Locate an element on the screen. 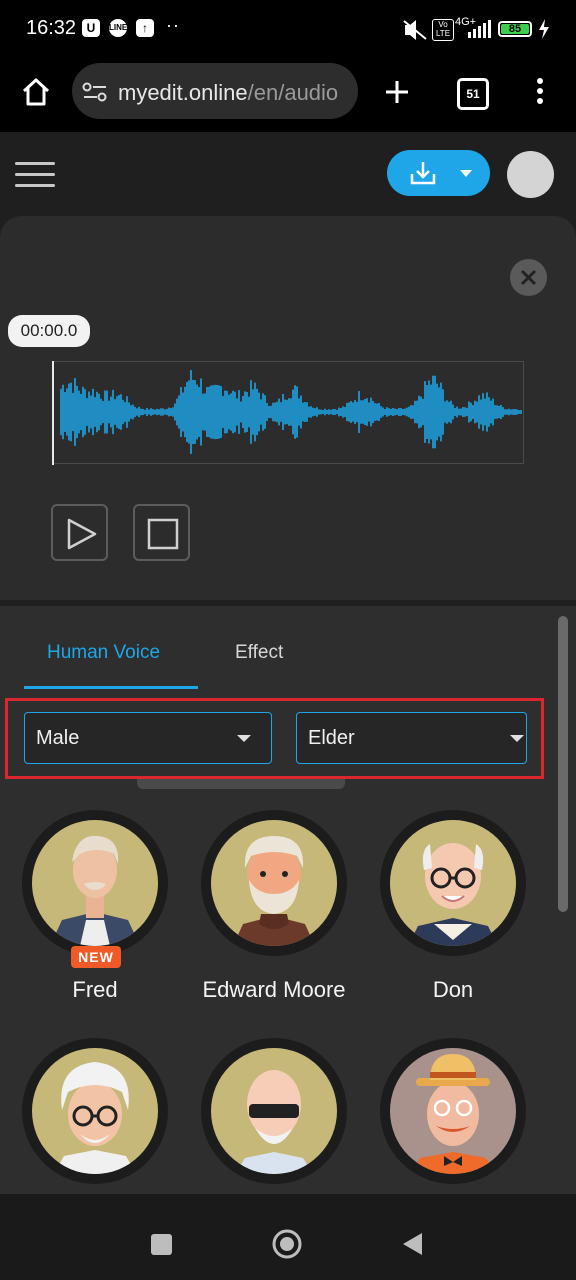 This screenshot has height=1280, width=576. voice-name-edward-moore: Edward Moore is located at coordinates (274, 989).